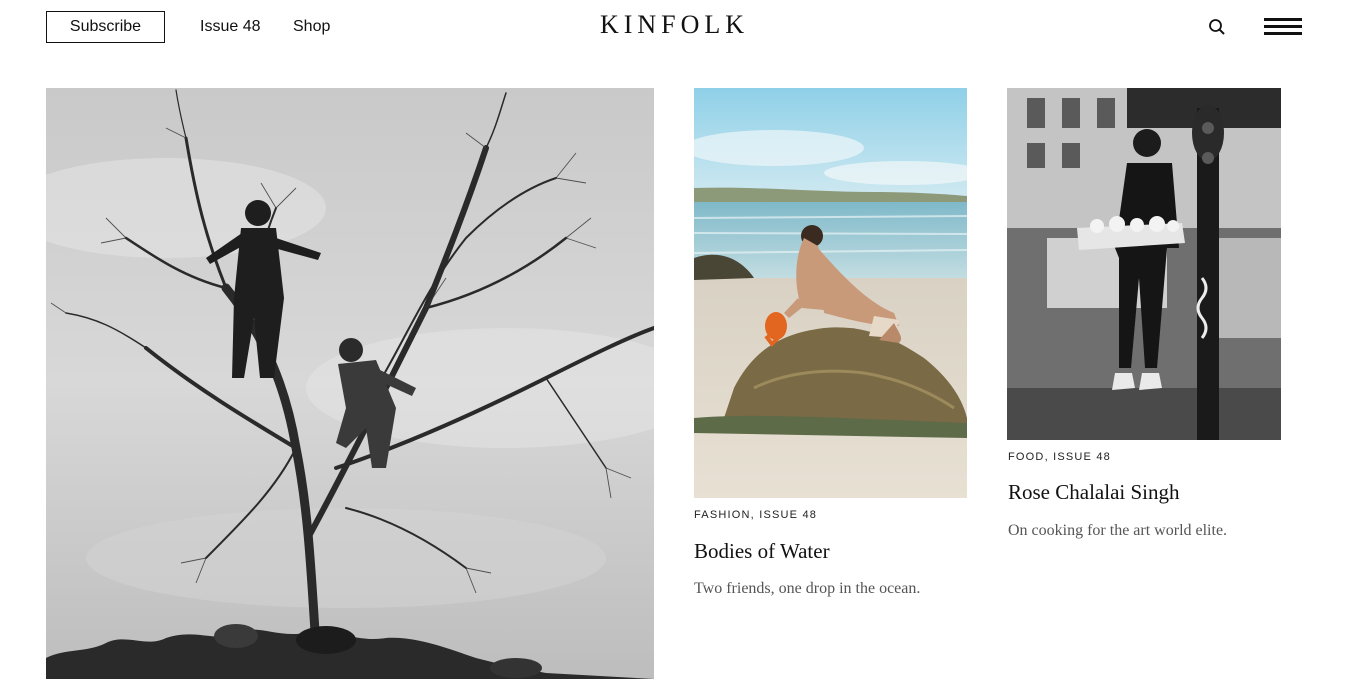 The height and width of the screenshot is (679, 1349). What do you see at coordinates (1283, 27) in the screenshot?
I see `hamburger-menu-icon` at bounding box center [1283, 27].